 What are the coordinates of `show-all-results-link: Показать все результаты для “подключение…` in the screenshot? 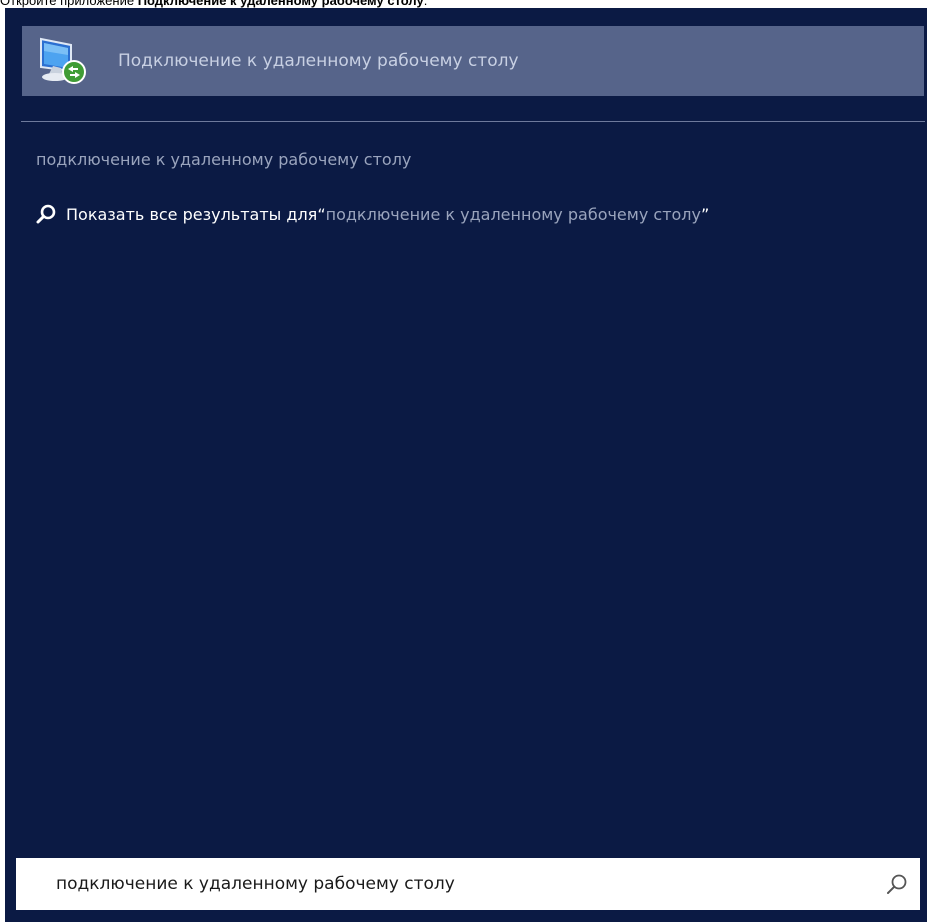 It's located at (372, 214).